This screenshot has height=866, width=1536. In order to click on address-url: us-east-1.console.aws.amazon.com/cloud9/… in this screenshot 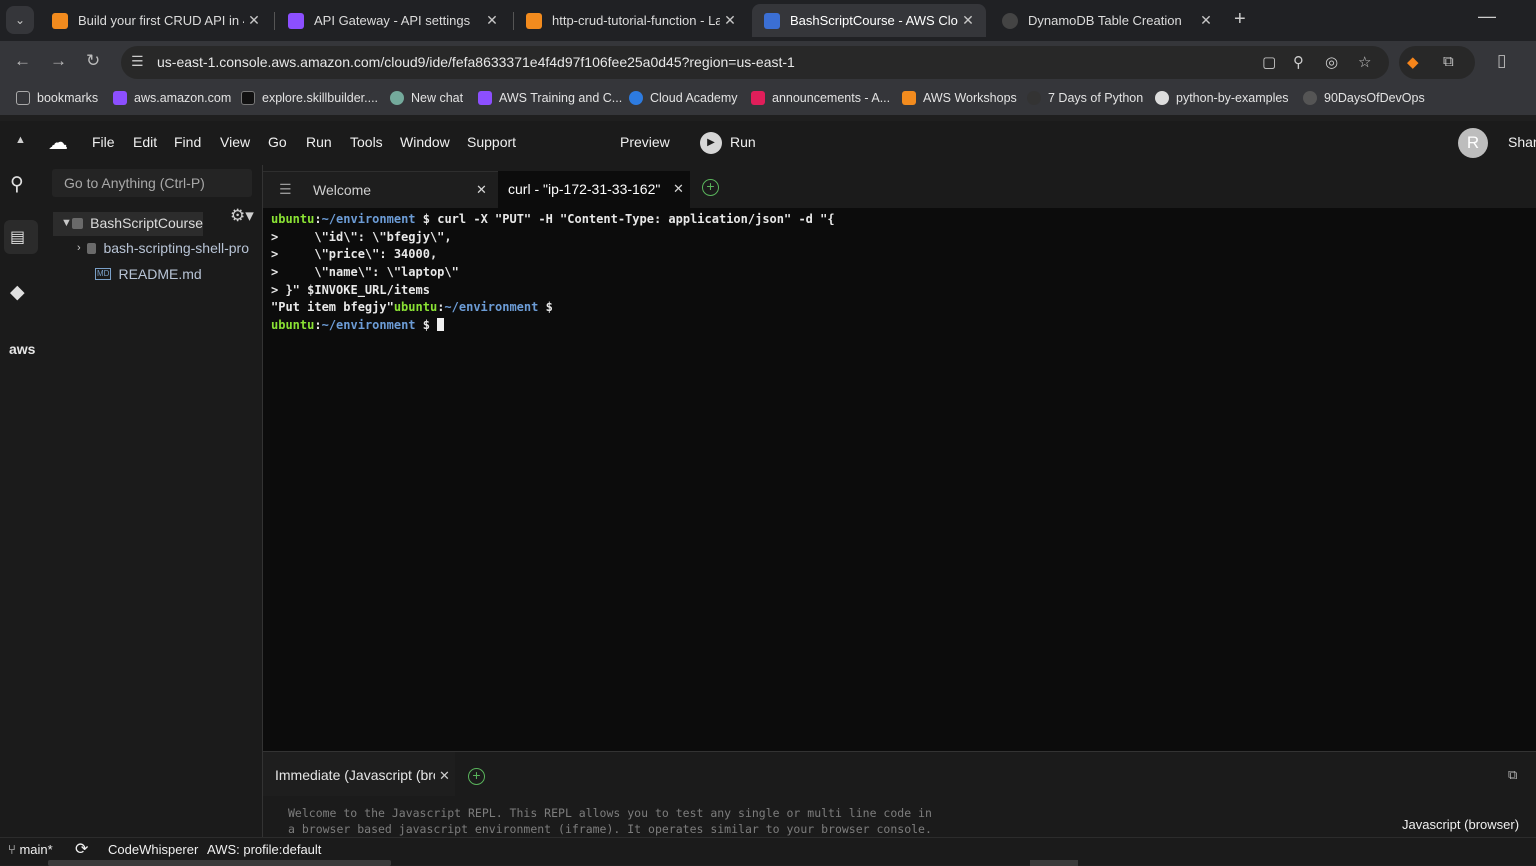, I will do `click(476, 62)`.